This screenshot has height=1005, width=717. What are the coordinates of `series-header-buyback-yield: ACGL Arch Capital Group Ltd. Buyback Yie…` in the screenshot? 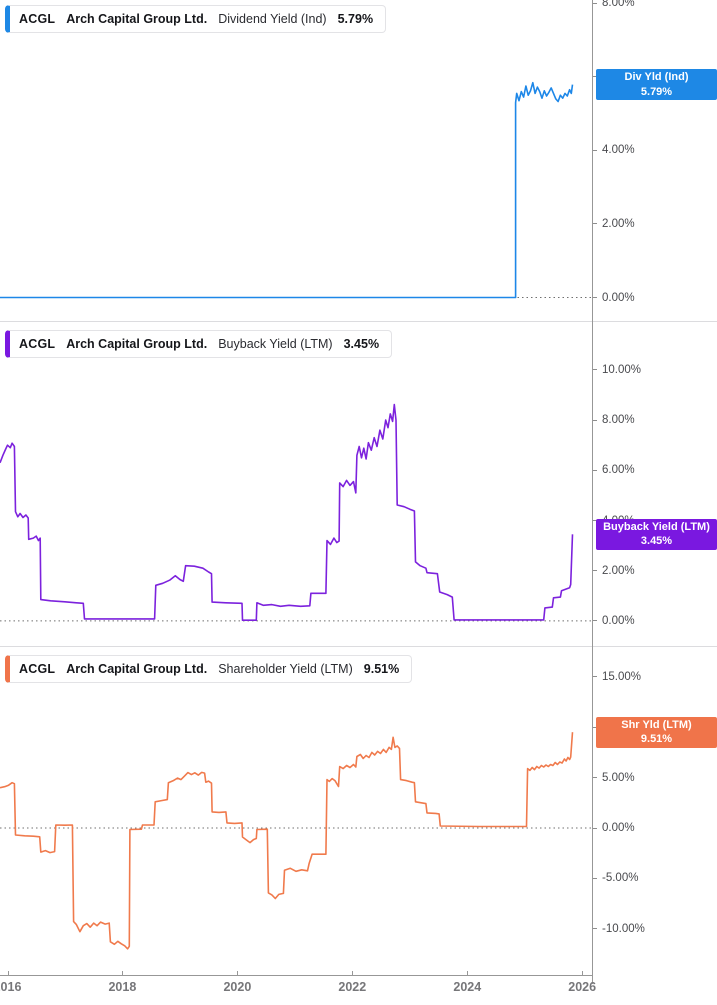 It's located at (199, 344).